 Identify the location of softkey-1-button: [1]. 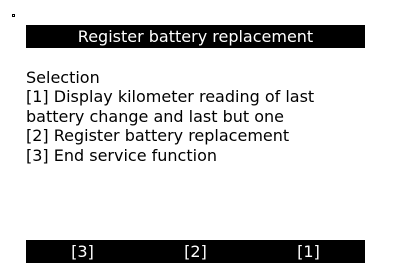
(308, 251).